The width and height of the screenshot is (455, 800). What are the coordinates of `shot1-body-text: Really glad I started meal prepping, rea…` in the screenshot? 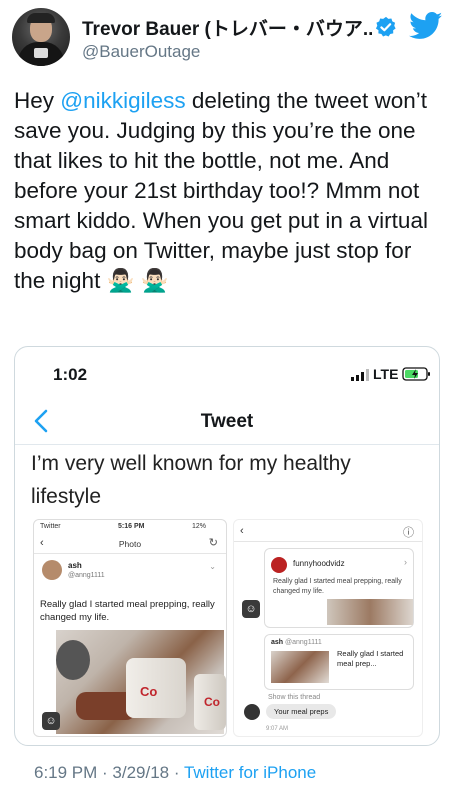 It's located at (127, 611).